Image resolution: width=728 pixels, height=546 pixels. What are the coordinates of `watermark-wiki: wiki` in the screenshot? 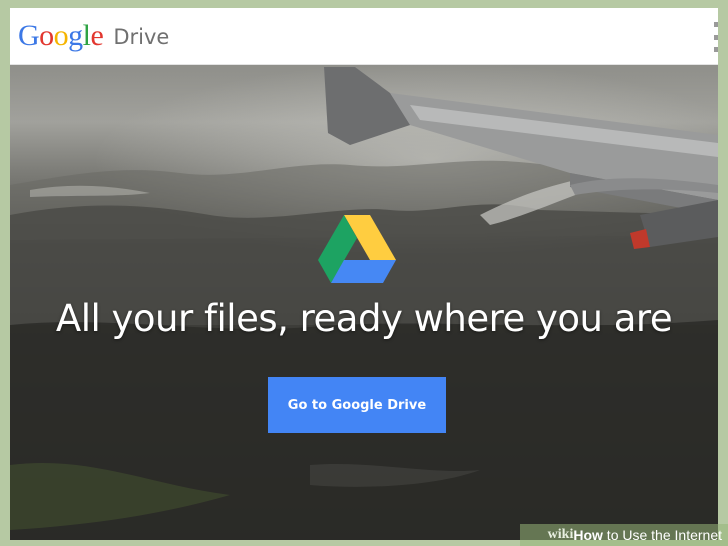 It's located at (560, 534).